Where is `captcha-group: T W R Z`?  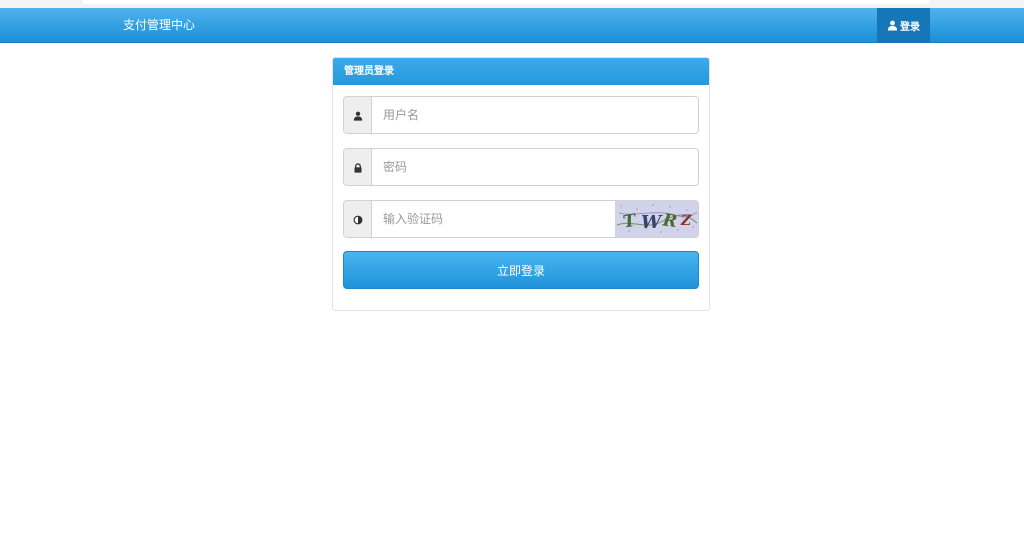 captcha-group: T W R Z is located at coordinates (521, 219).